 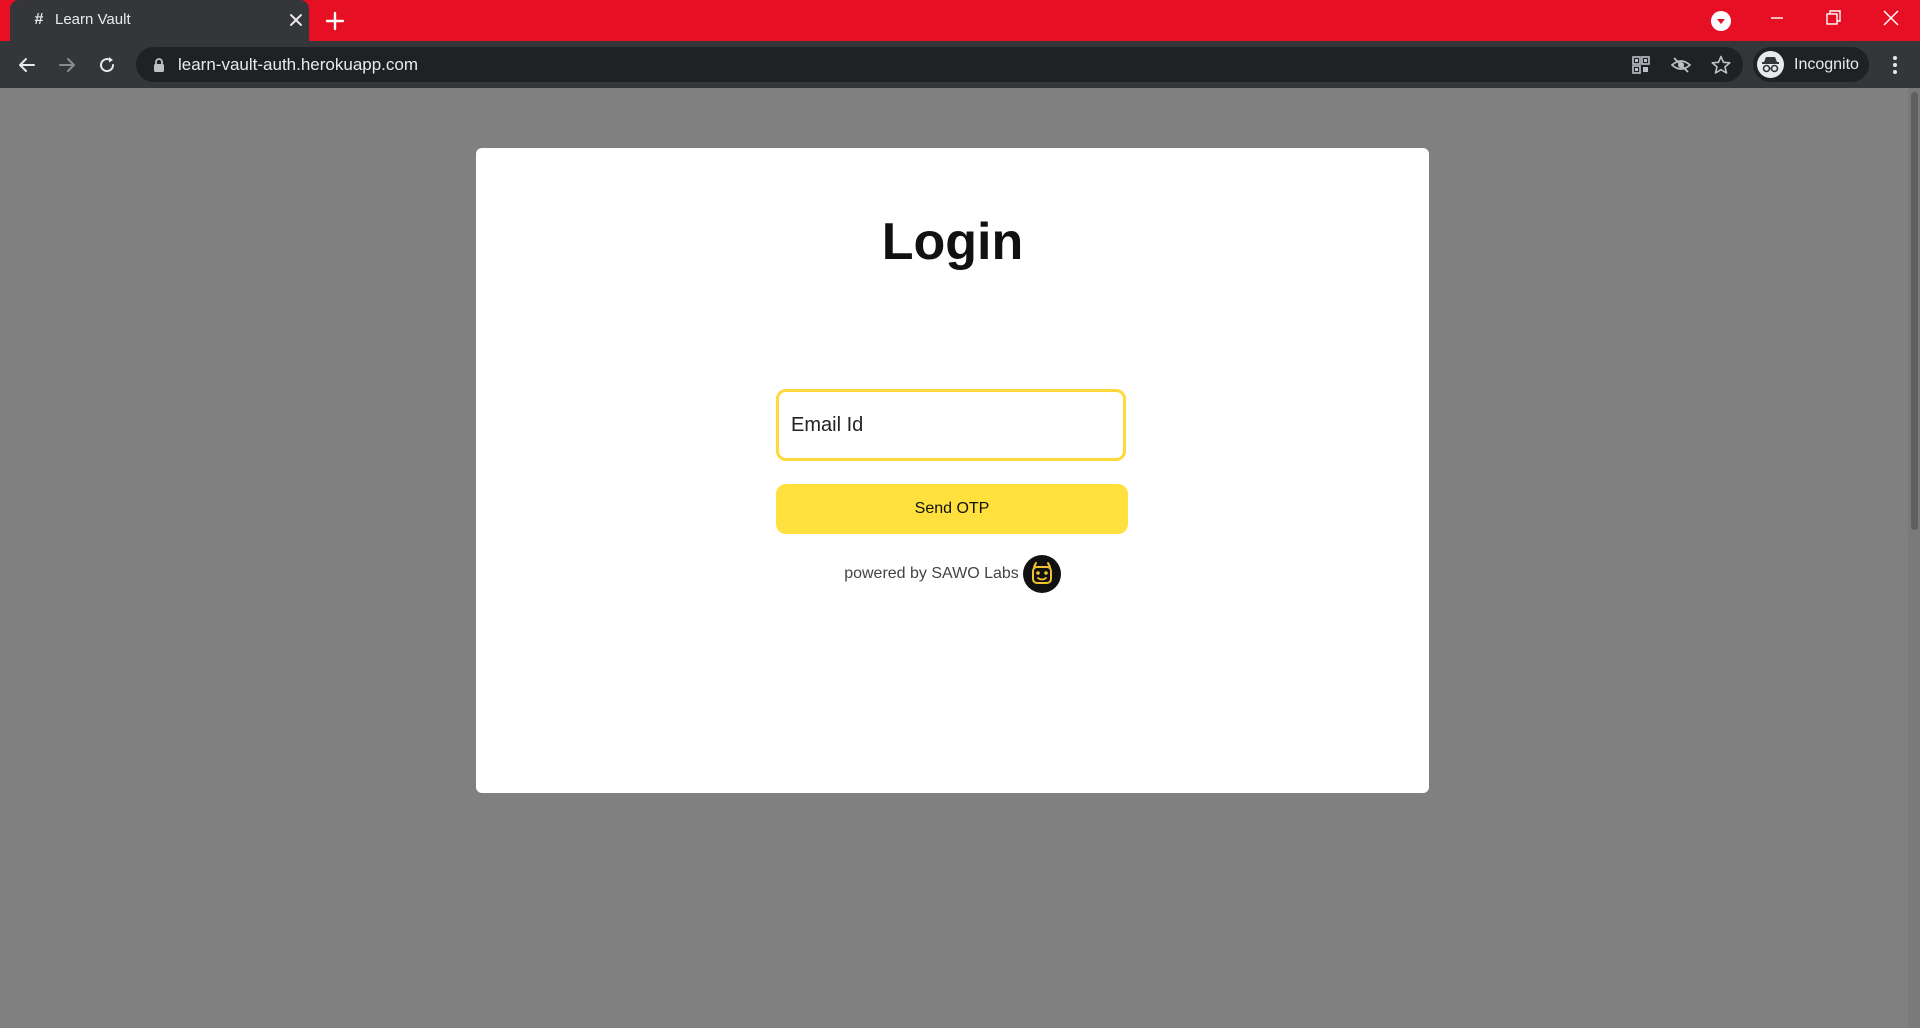 I want to click on tab-close-icon, so click(x=296, y=20).